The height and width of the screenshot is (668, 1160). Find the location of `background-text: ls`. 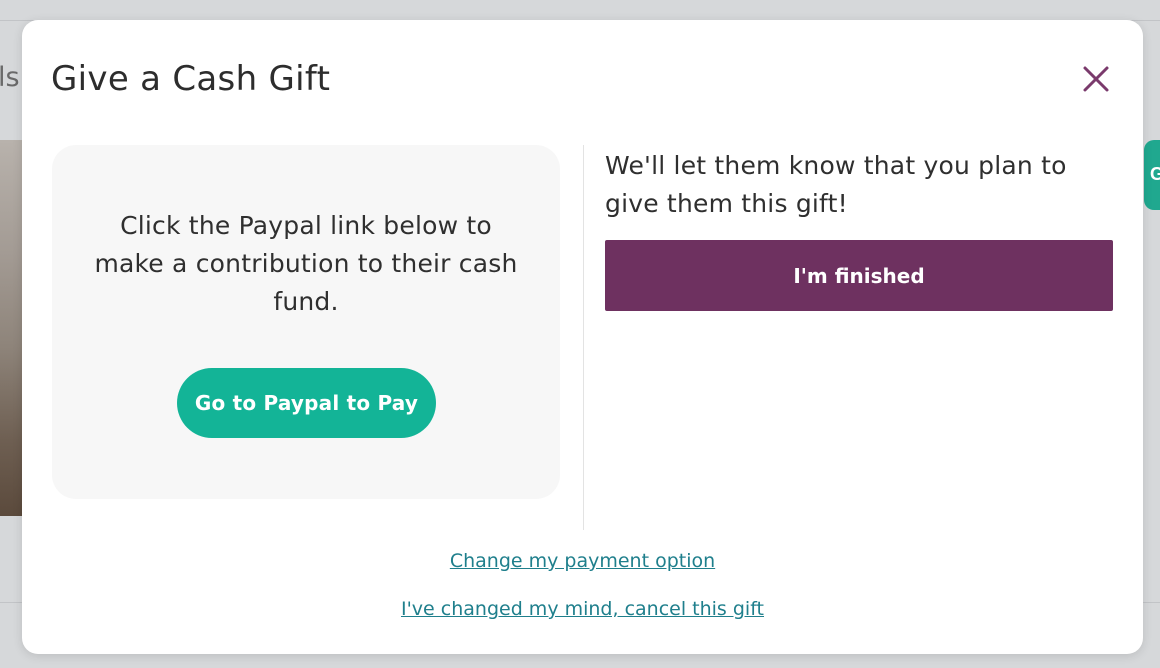

background-text: ls is located at coordinates (10, 77).